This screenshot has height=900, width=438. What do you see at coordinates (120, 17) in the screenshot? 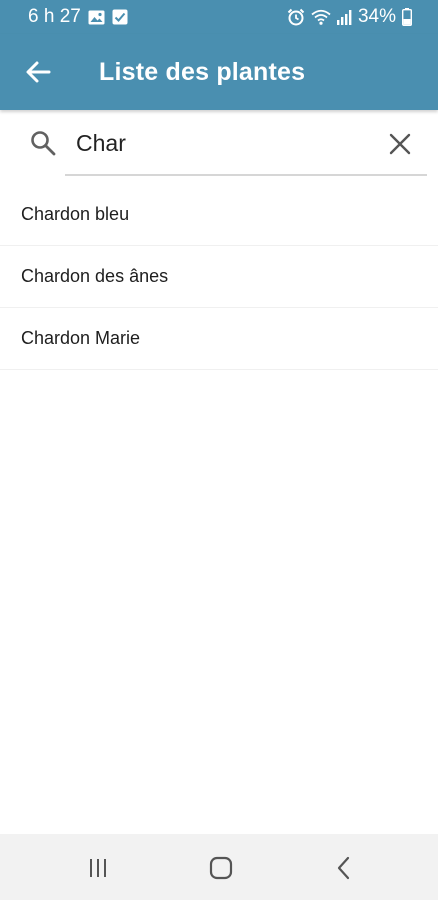
I see `checkbox-icon` at bounding box center [120, 17].